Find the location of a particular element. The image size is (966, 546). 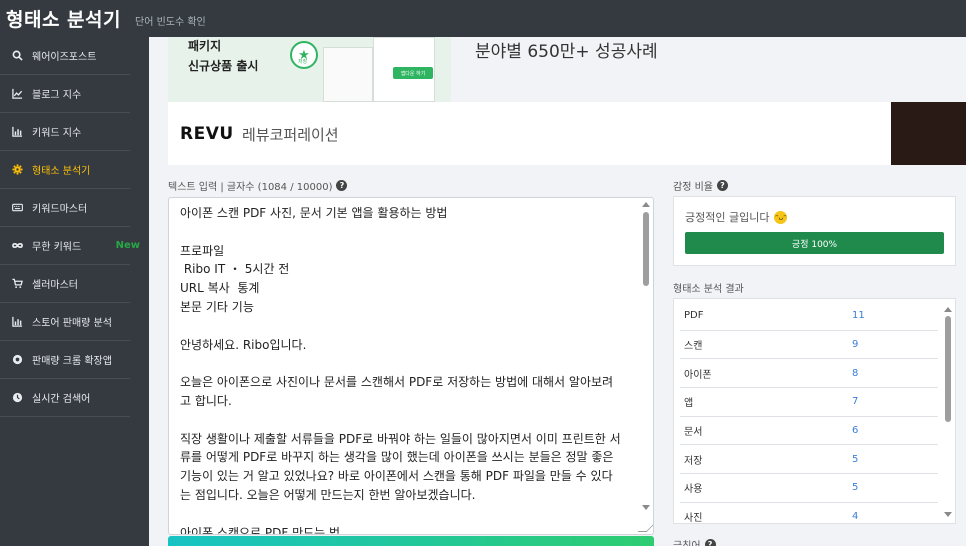

infinity-icon is located at coordinates (17, 246).